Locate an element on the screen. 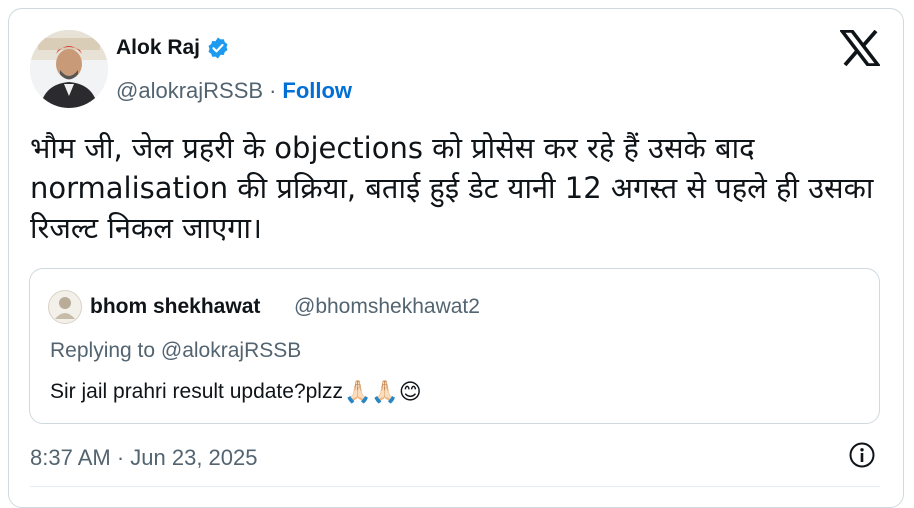 The image size is (914, 508). quoted-text: Sir jail prahri result update?plzz is located at coordinates (196, 391).